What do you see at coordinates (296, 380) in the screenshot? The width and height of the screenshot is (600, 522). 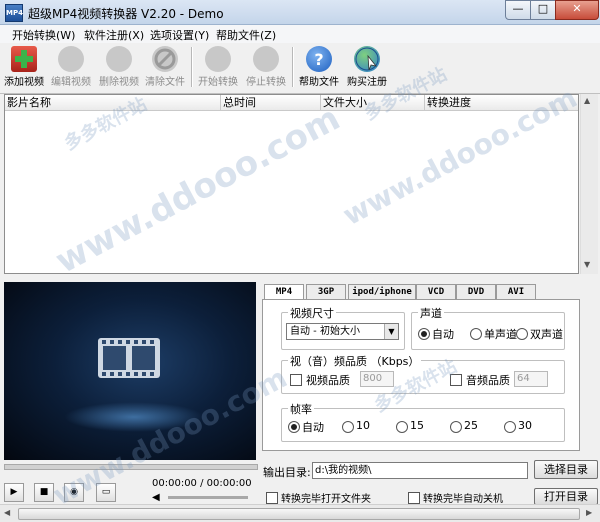 I see `video-quality-checkbox` at bounding box center [296, 380].